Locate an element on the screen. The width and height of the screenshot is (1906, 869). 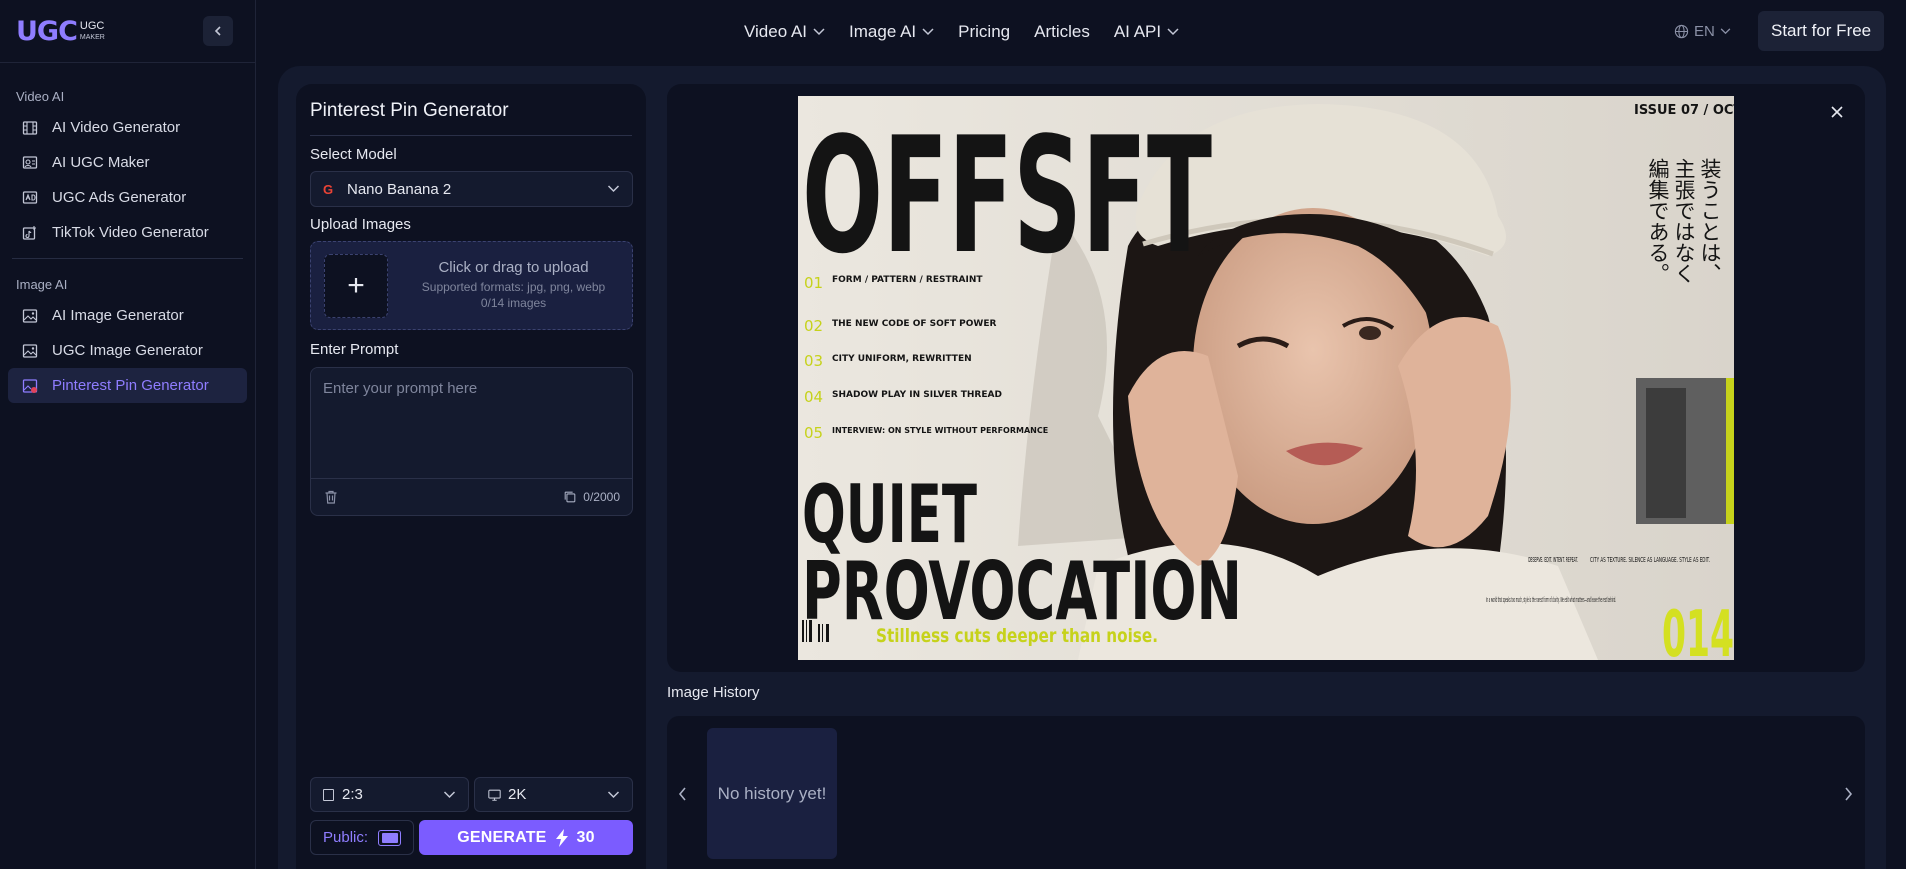
cover-jp-col1: 装うことは、 is located at coordinates (1710, 221).